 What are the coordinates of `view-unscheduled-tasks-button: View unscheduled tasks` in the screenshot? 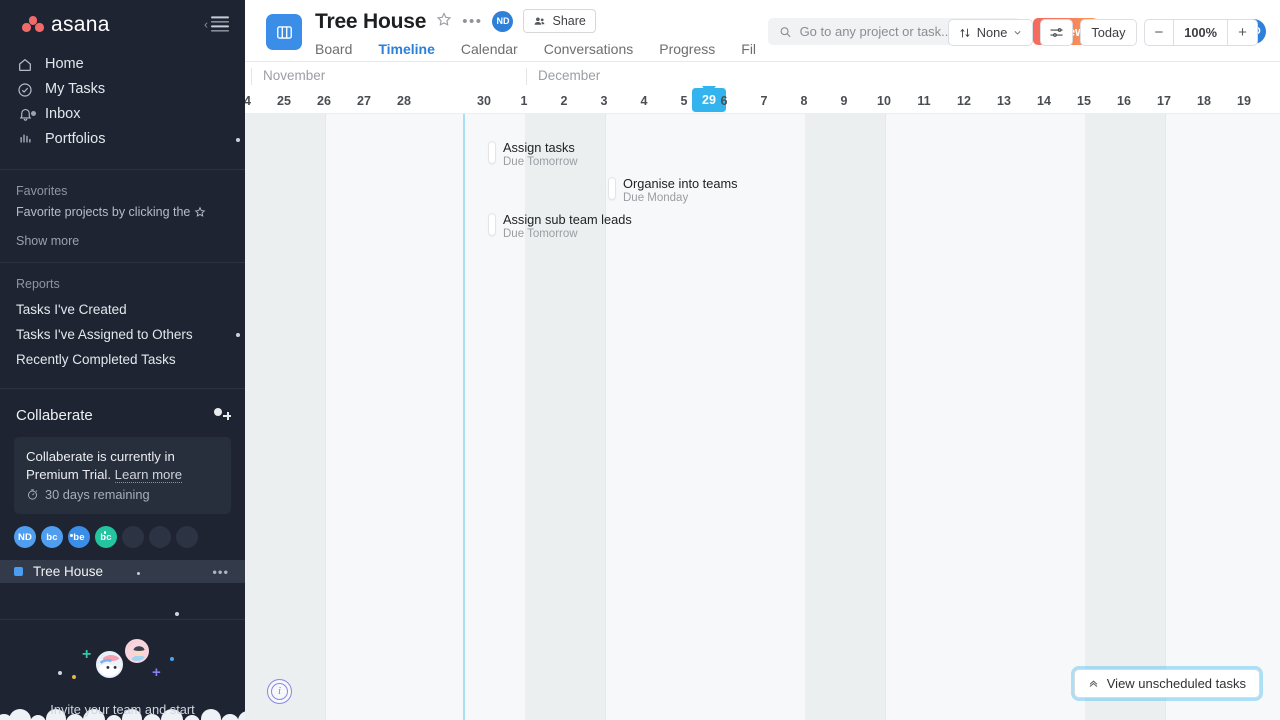 It's located at (1166, 683).